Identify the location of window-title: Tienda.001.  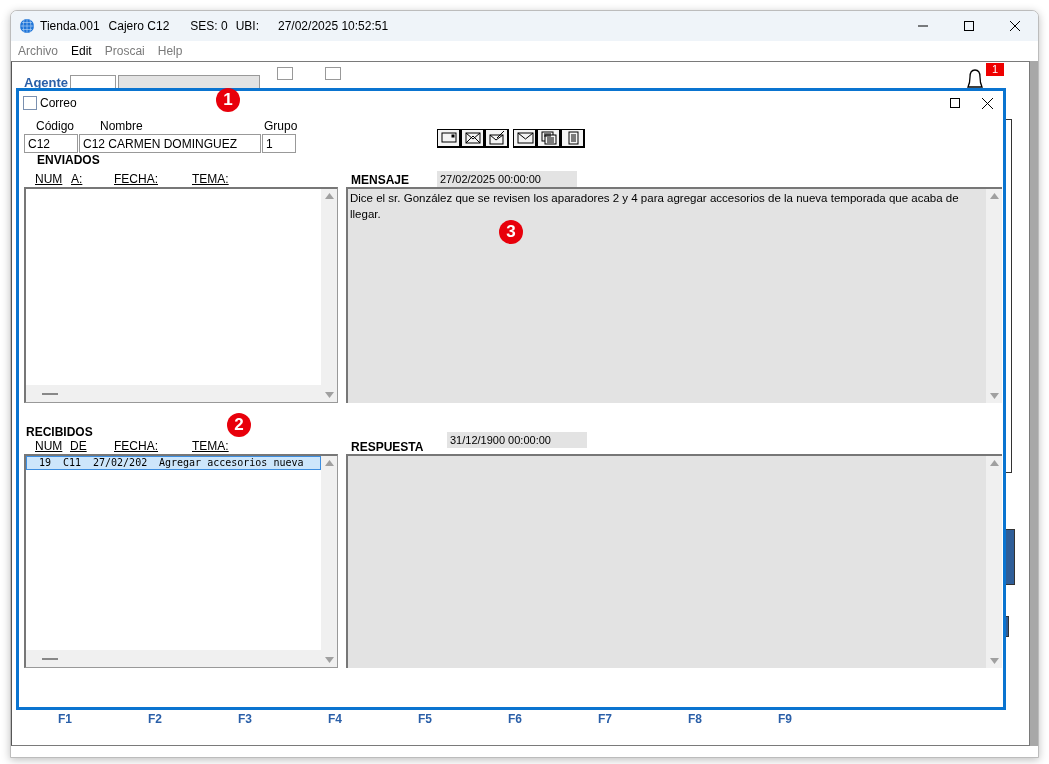
(70, 26).